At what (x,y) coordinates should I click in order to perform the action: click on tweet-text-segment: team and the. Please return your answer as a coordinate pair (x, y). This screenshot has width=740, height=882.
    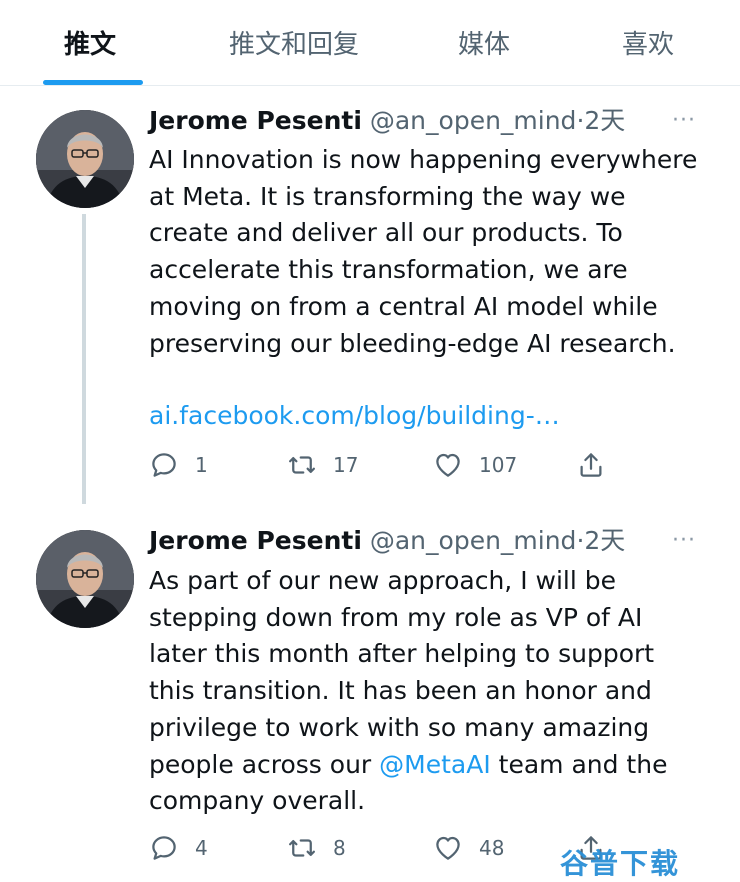
    Looking at the image, I should click on (579, 764).